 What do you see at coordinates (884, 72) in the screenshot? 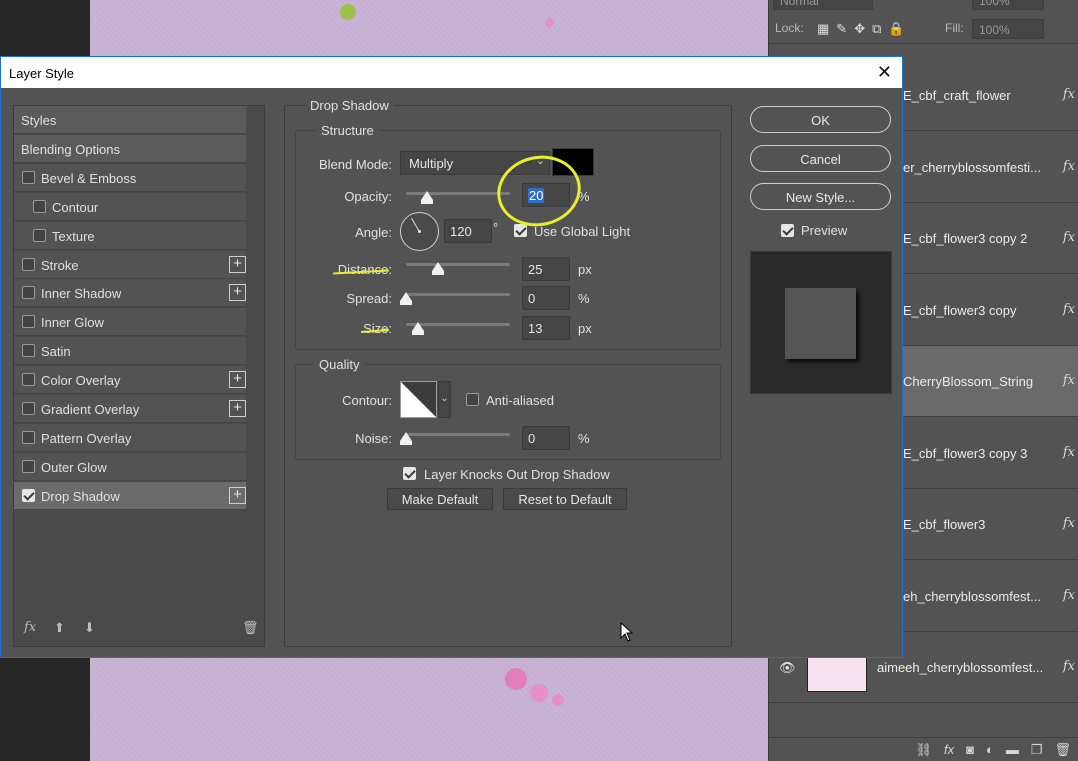
I see `close-icon: ✕` at bounding box center [884, 72].